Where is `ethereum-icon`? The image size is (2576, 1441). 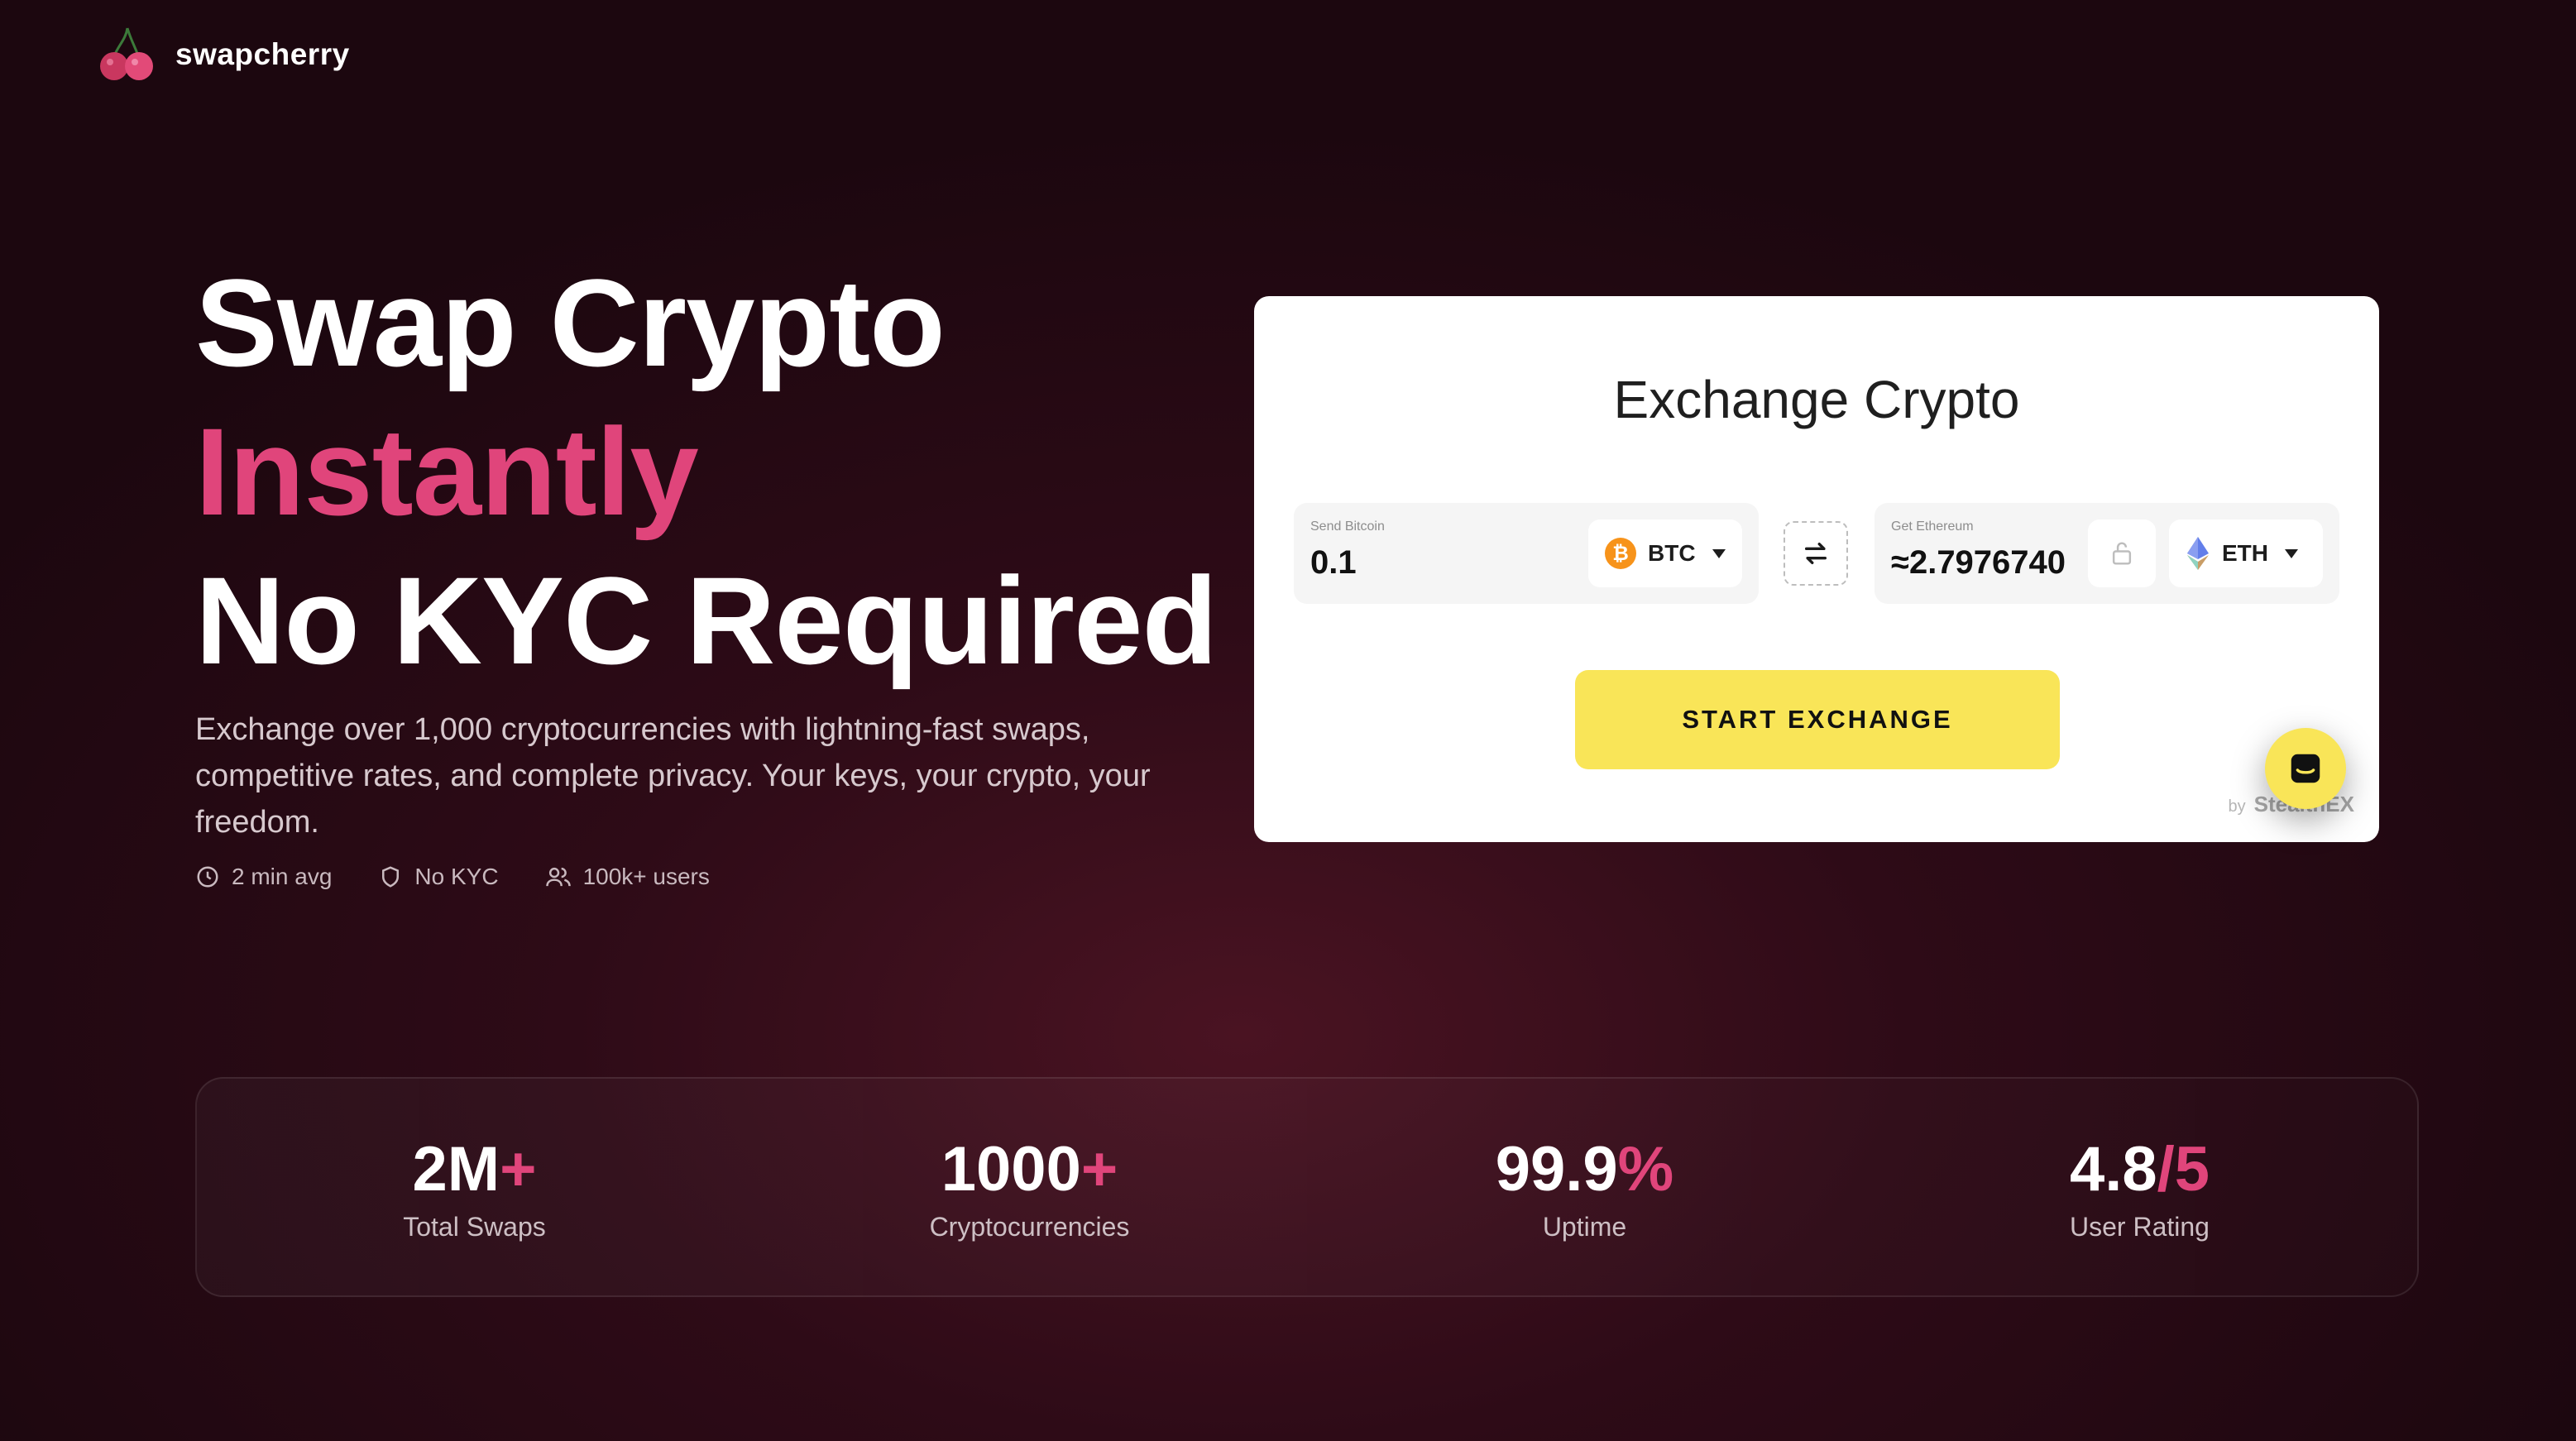 ethereum-icon is located at coordinates (2198, 553).